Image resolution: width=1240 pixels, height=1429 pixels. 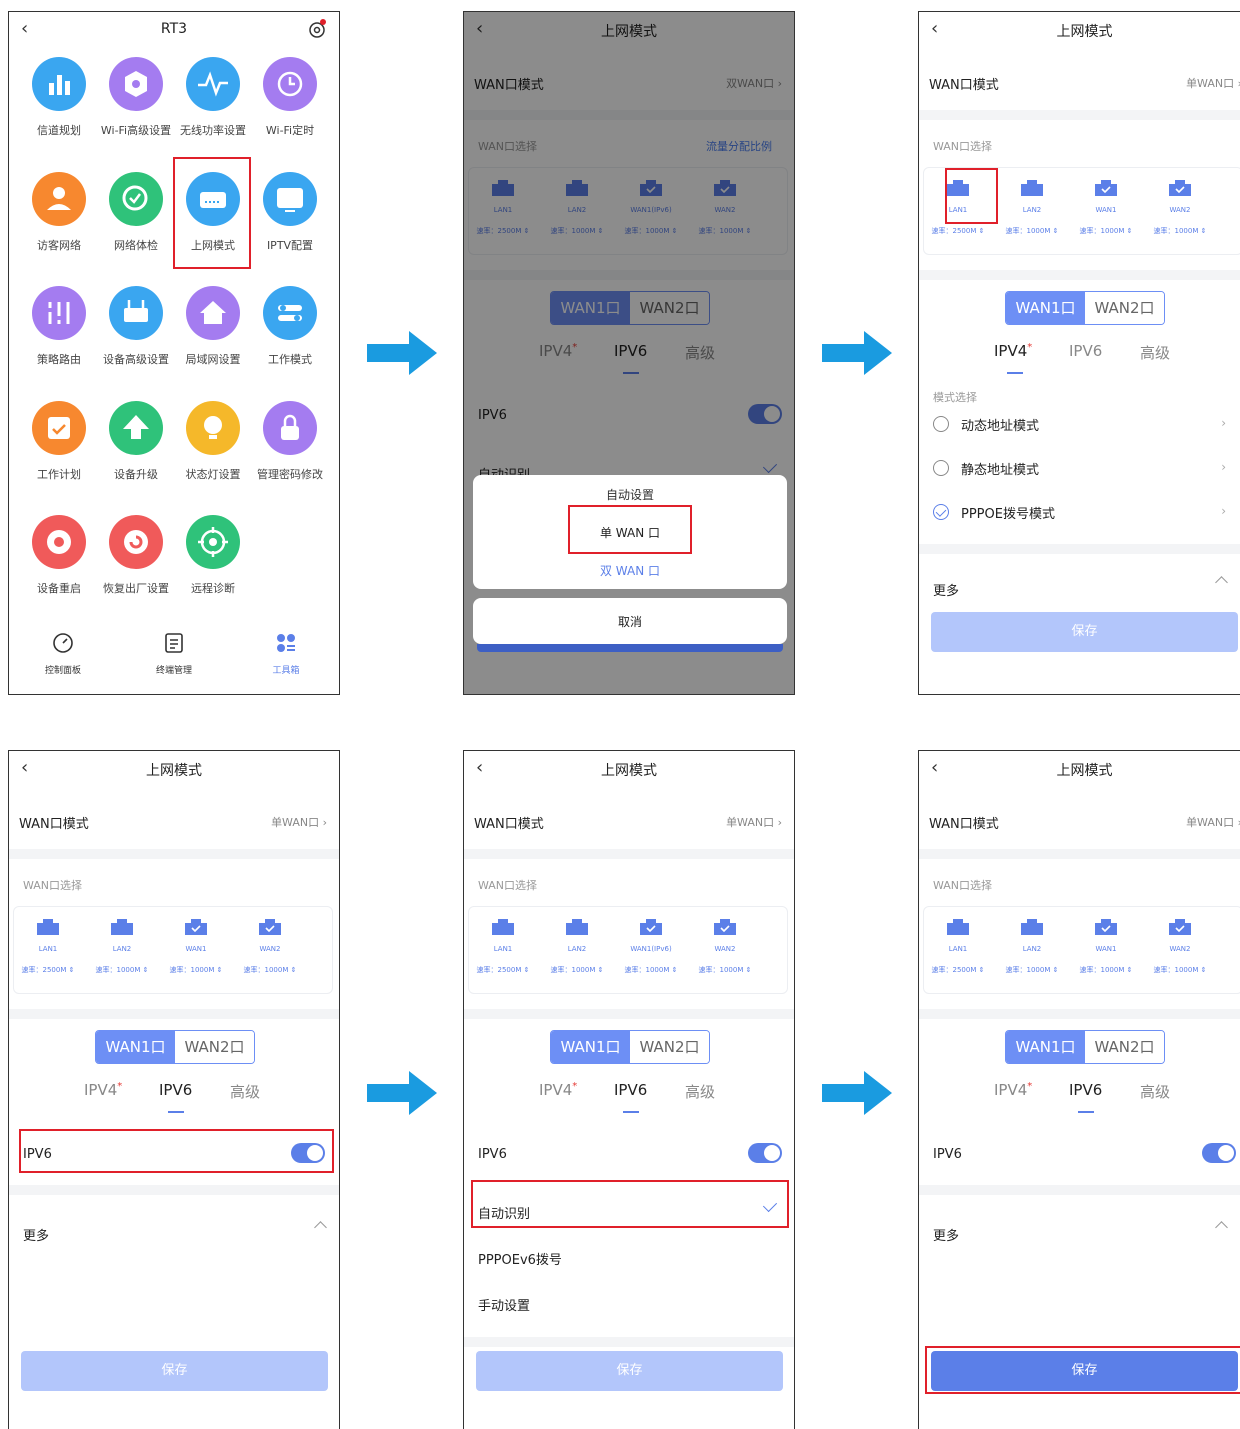 What do you see at coordinates (1213, 822) in the screenshot?
I see `wan-mode-value: 单WAN口 ›` at bounding box center [1213, 822].